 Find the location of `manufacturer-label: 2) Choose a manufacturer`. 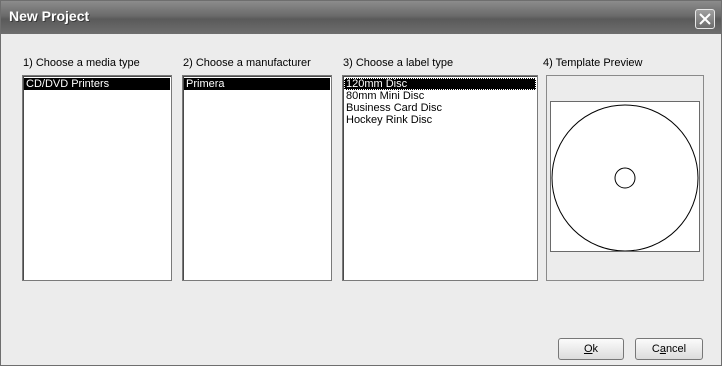

manufacturer-label: 2) Choose a manufacturer is located at coordinates (247, 63).